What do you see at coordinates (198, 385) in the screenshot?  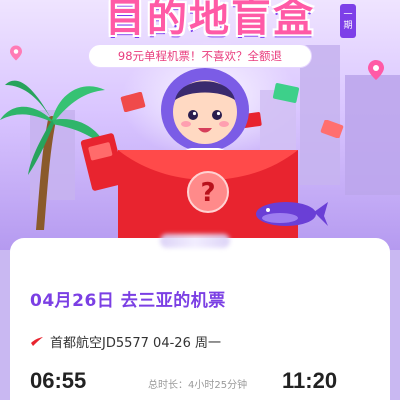 I see `flight-duration: 总时长：4小时25分钟` at bounding box center [198, 385].